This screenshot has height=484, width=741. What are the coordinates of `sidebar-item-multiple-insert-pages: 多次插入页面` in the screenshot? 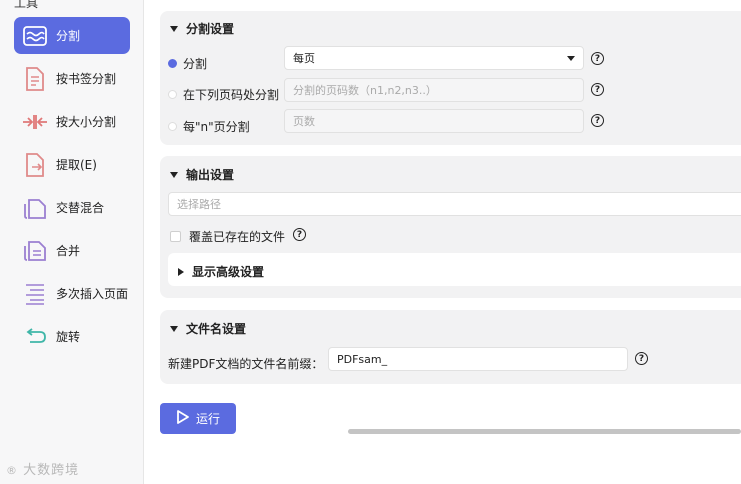 It's located at (72, 293).